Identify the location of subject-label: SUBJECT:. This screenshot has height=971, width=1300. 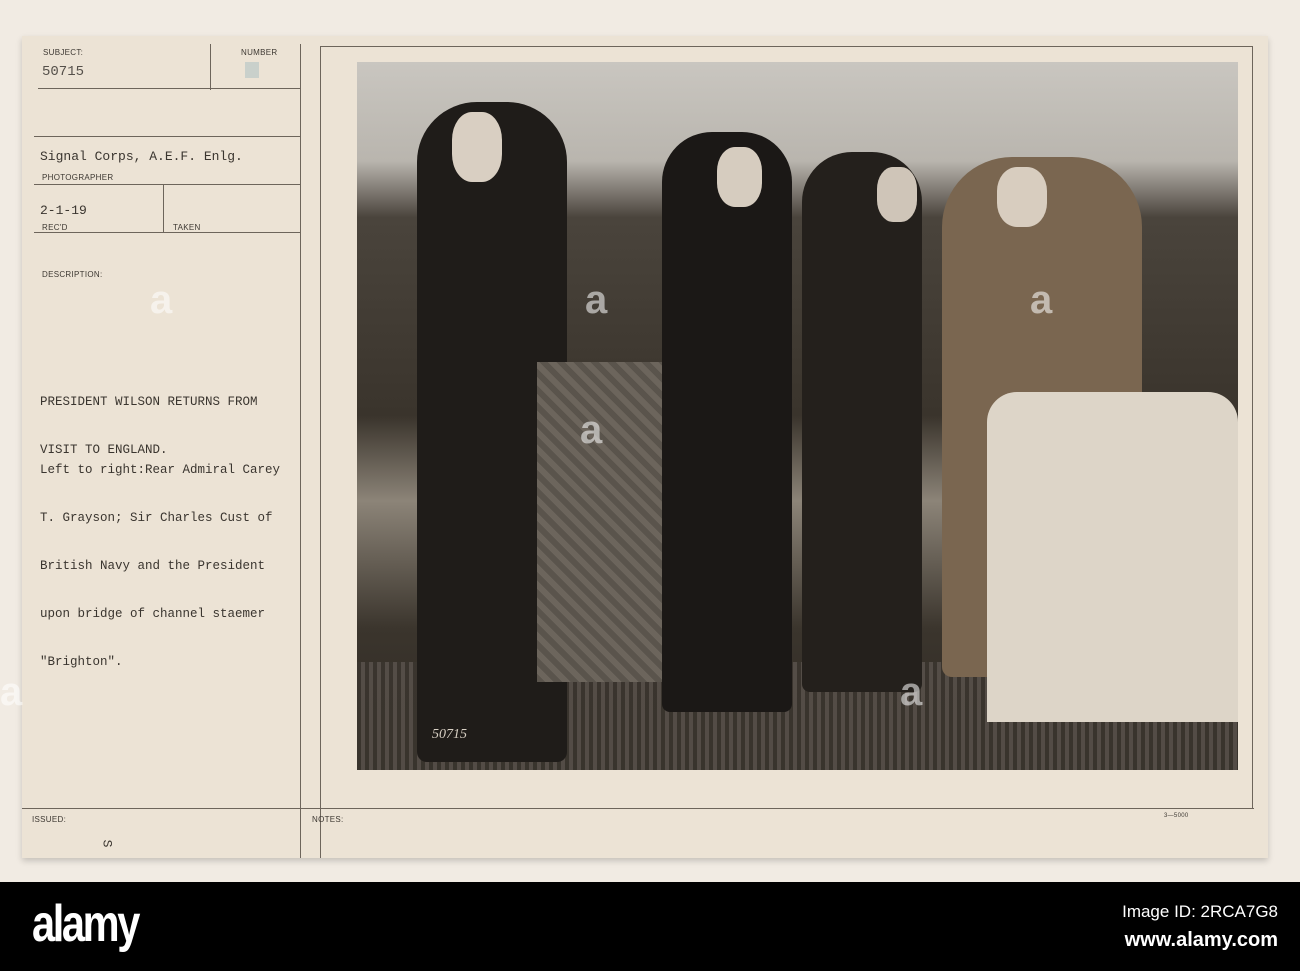
(63, 52).